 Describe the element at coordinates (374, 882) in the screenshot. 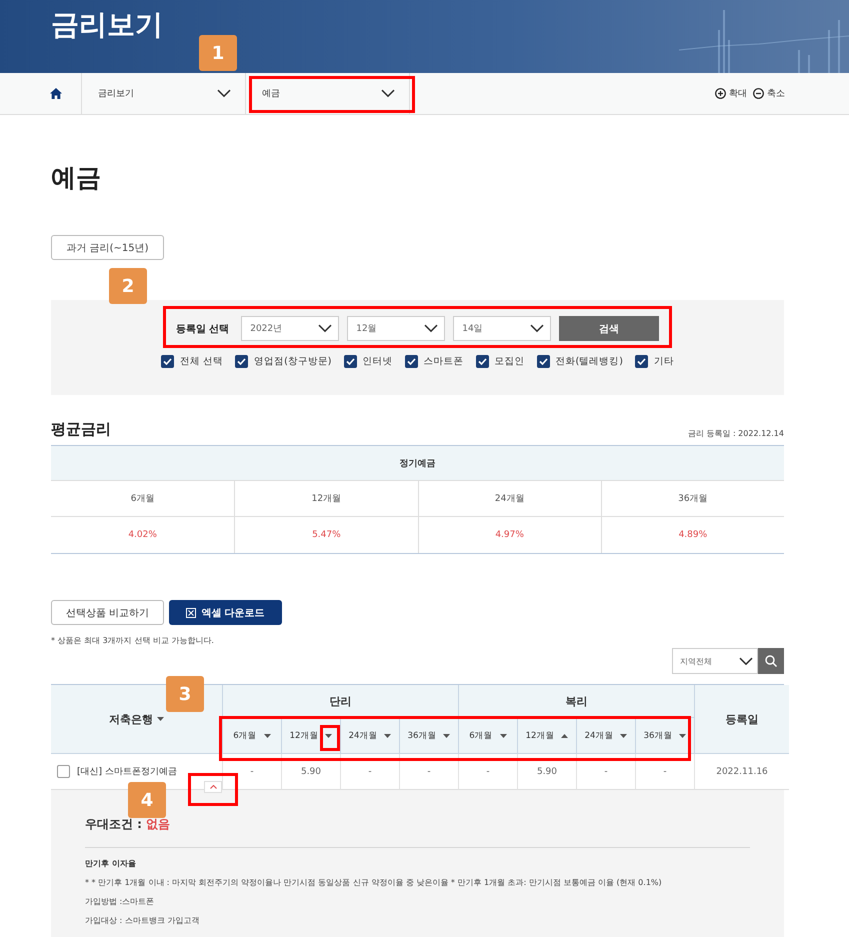

I see `detail-text: * * 만기후 1개월 이내 : 마지막 회전주기의 약정이율나 만기시점 동일상품 신규 약정이율 중 낮은이율 * 만기후 1개월 초과: 만기시점 보통예금 이율 (현재 0.1%)` at that location.